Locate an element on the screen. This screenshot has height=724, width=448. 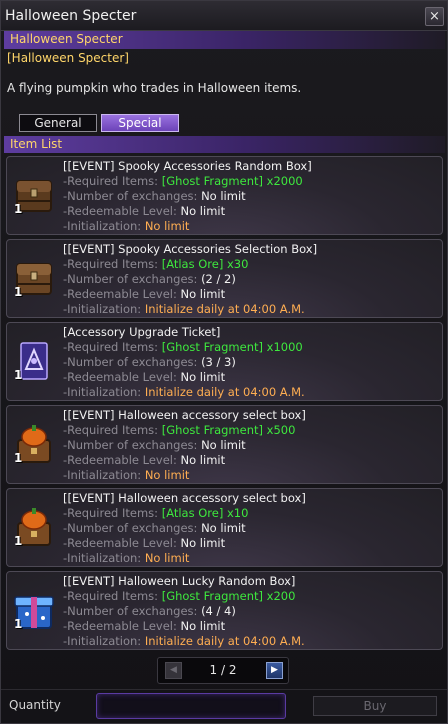
window-title: Halloween Specter is located at coordinates (71, 16).